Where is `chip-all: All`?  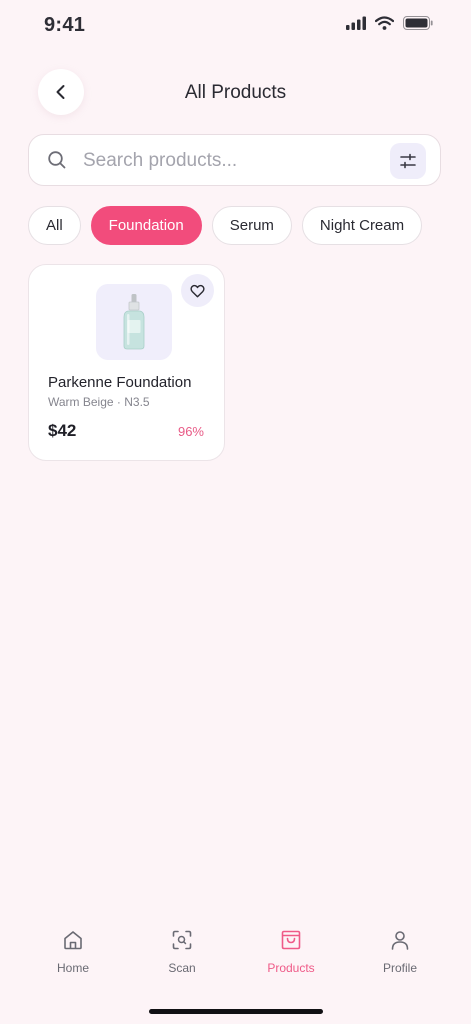
chip-all: All is located at coordinates (54, 225).